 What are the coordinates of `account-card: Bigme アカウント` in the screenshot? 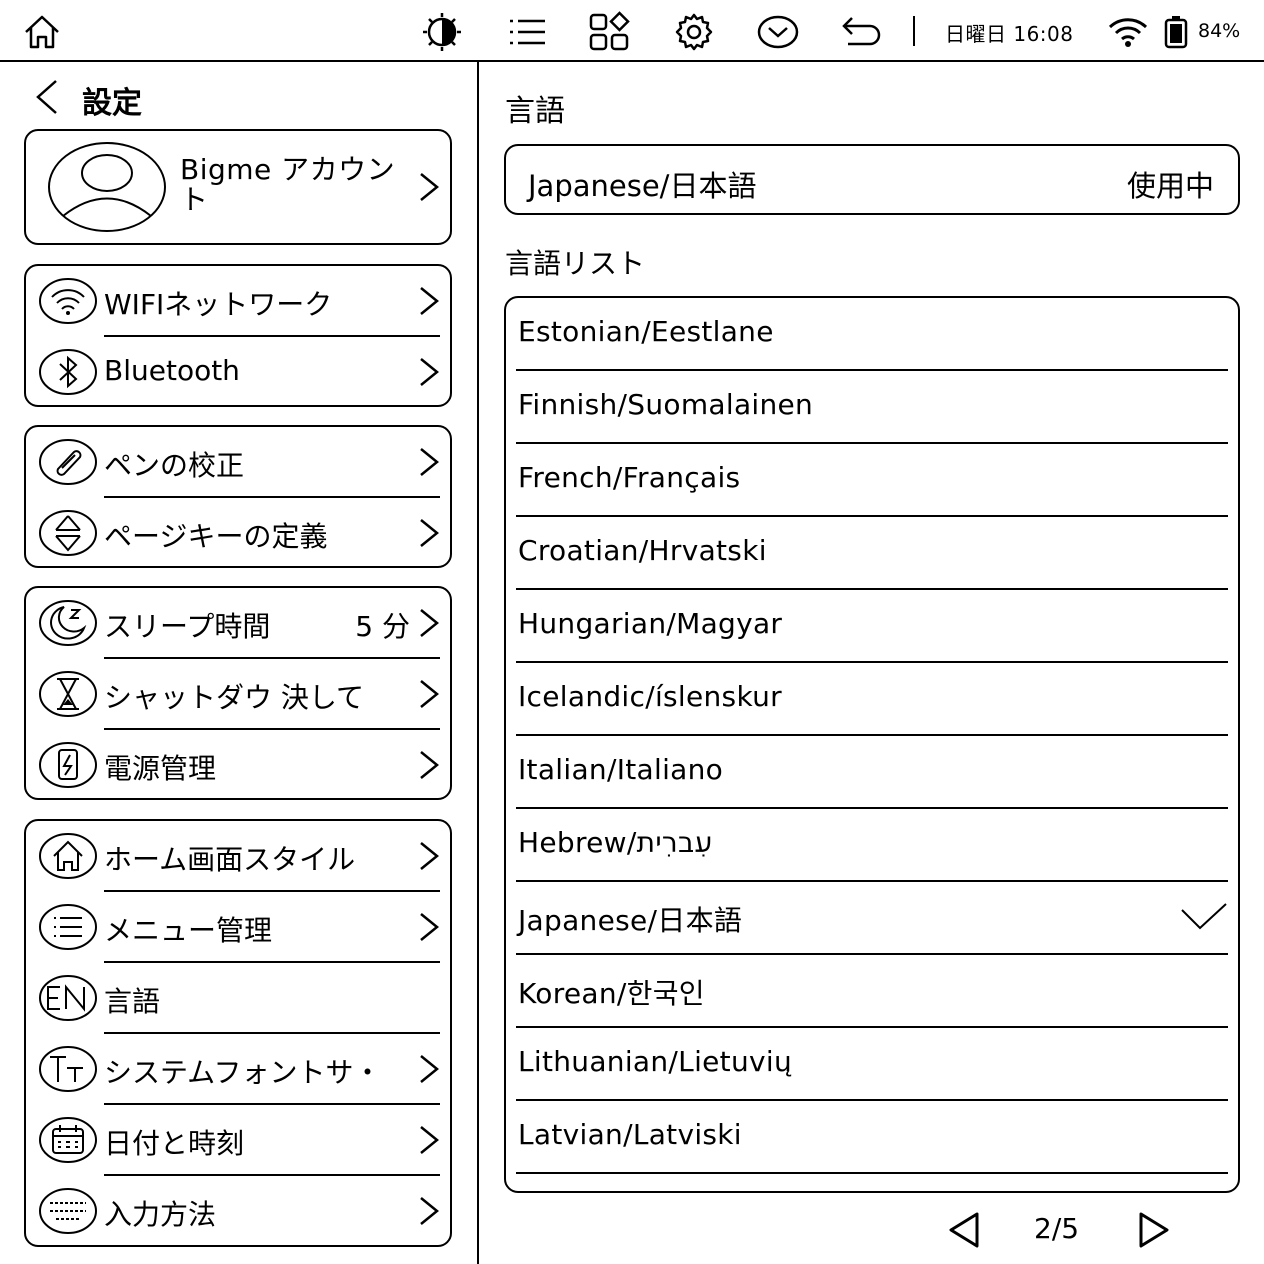 It's located at (238, 187).